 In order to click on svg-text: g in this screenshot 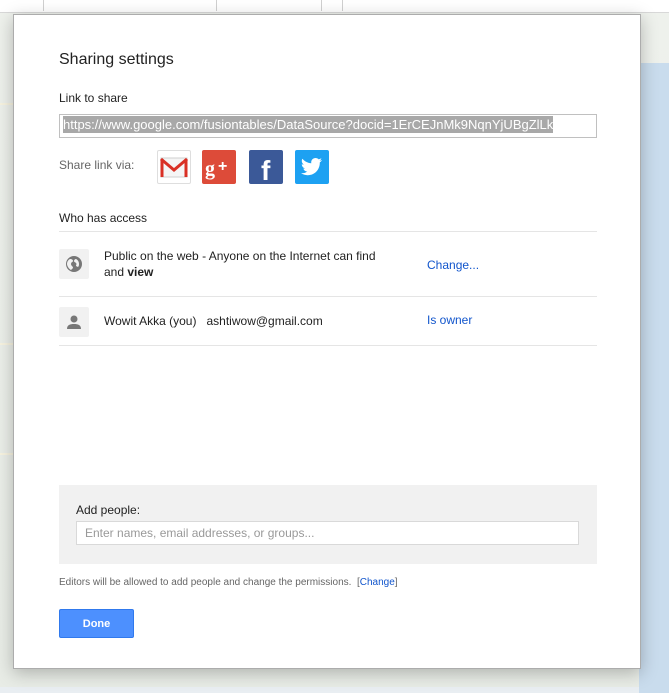, I will do `click(210, 169)`.